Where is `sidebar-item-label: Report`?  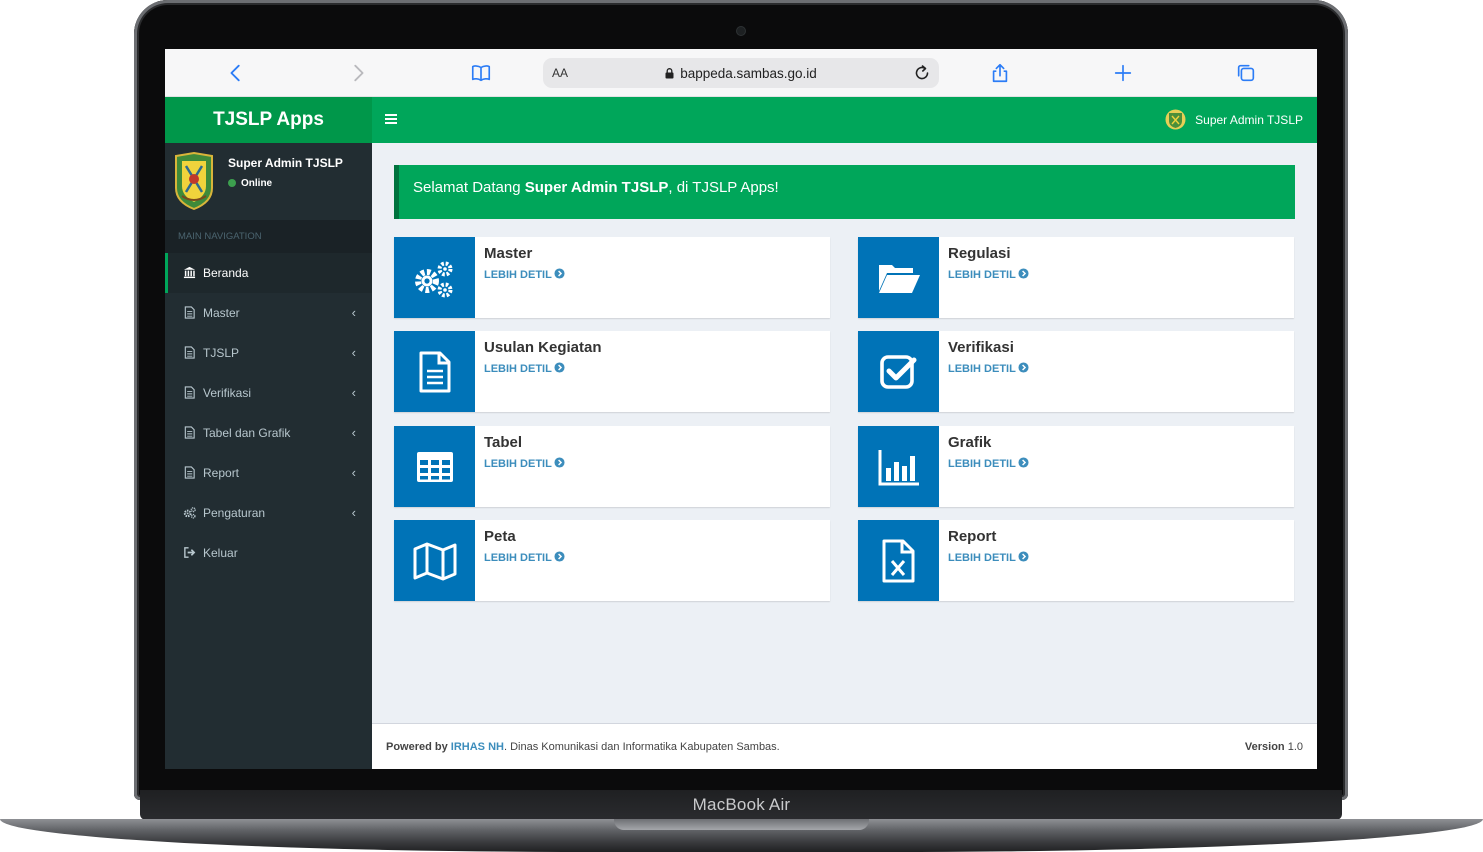 sidebar-item-label: Report is located at coordinates (221, 473).